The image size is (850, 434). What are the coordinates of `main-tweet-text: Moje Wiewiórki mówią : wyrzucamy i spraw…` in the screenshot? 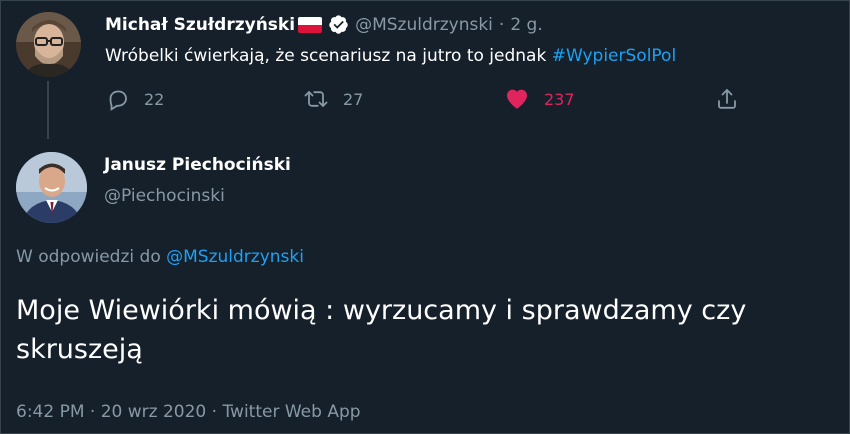 It's located at (381, 330).